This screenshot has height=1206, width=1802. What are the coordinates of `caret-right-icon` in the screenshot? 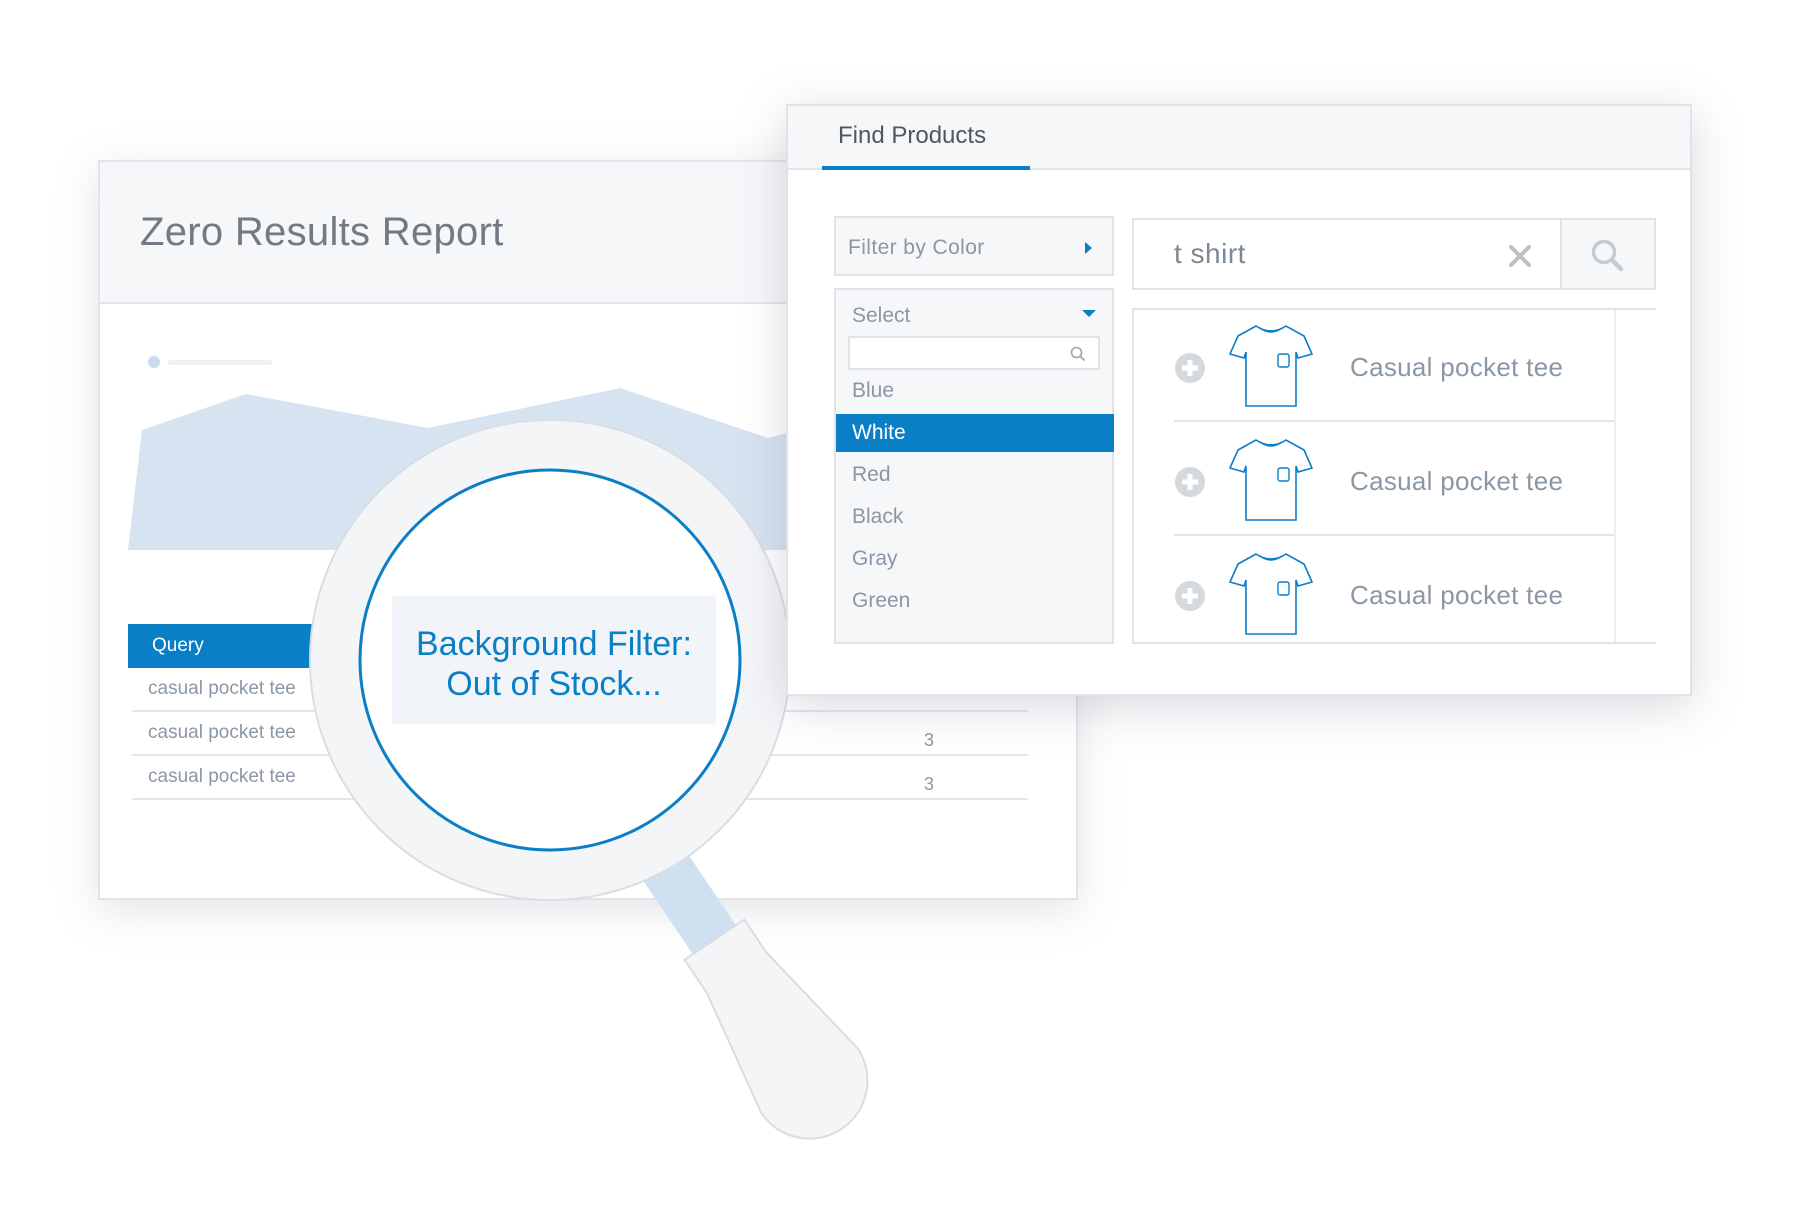 It's located at (1088, 248).